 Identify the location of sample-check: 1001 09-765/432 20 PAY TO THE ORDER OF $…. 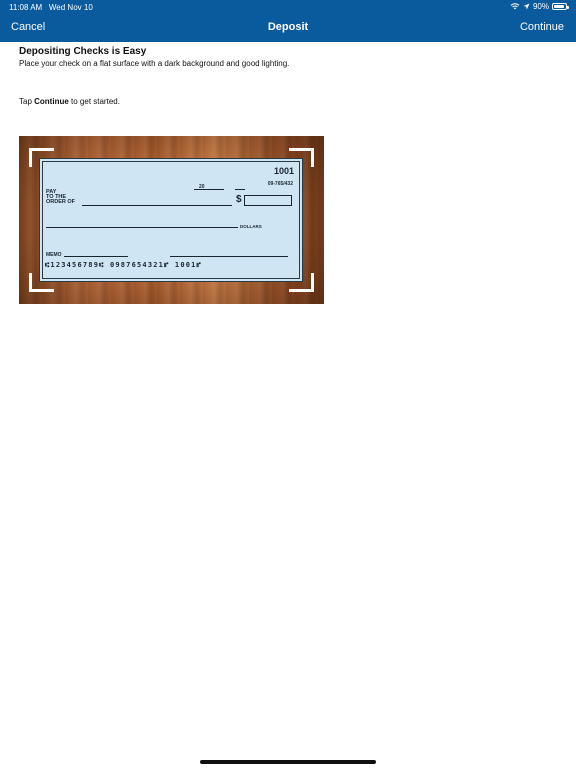
(171, 220).